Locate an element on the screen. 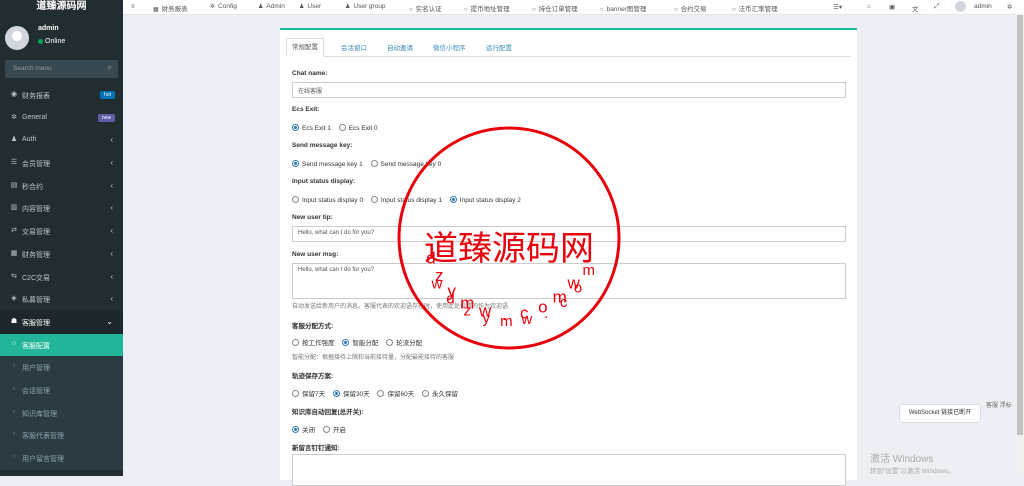  keep-forever-radio: 永久保留 is located at coordinates (440, 393).